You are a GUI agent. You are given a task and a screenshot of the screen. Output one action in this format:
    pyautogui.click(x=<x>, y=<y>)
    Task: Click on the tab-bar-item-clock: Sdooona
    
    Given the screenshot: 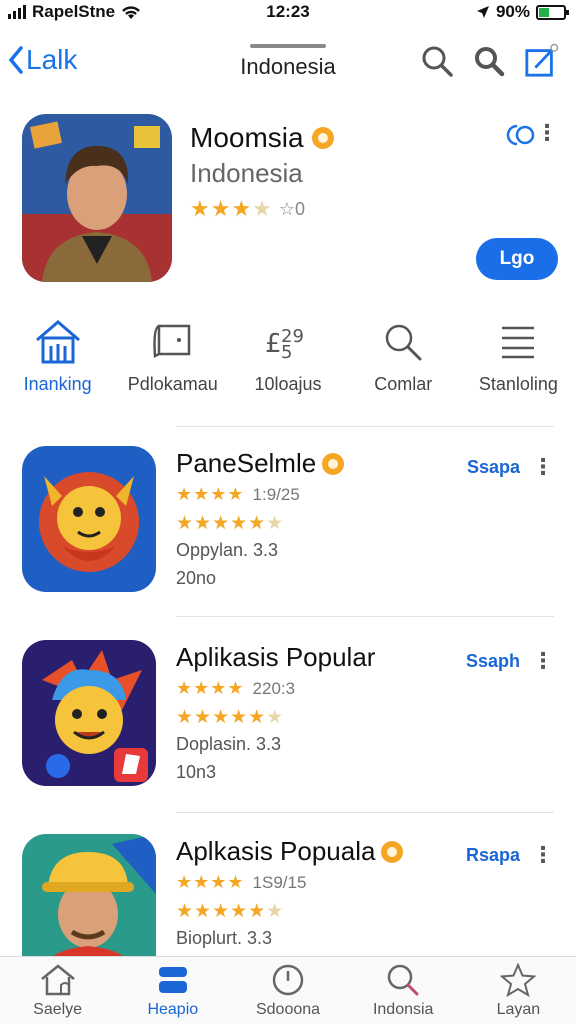 What is the action you would take?
    pyautogui.click(x=287, y=990)
    